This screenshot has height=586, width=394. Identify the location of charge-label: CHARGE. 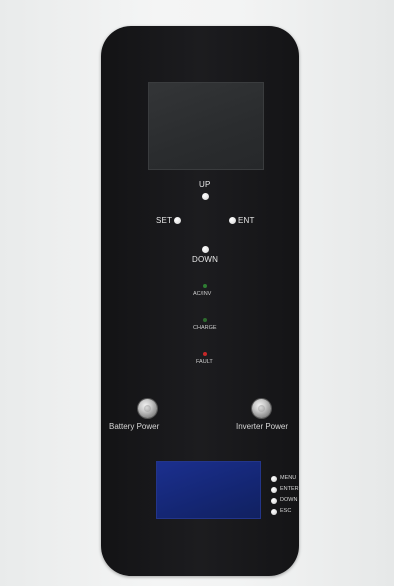
(205, 328).